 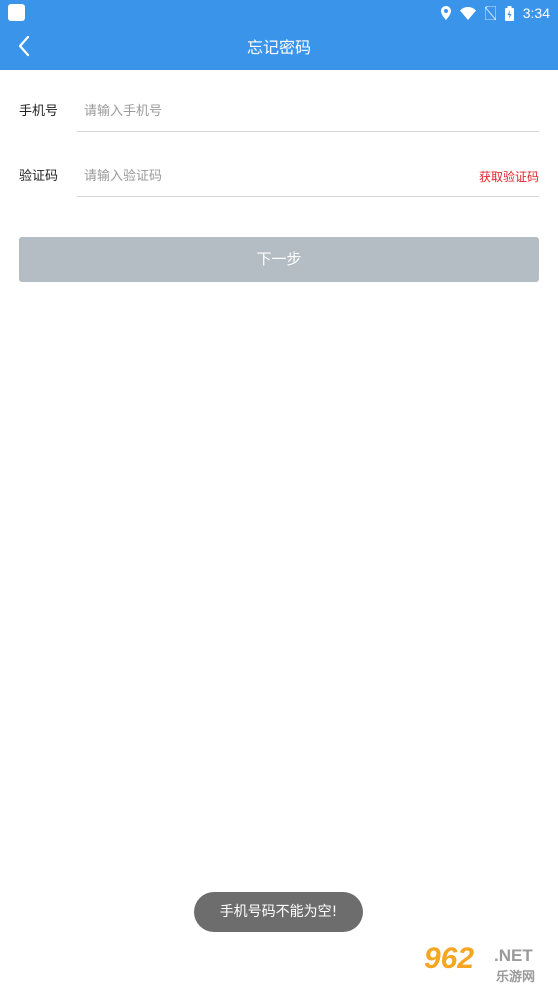 I want to click on chevron-left-icon, so click(x=24, y=48).